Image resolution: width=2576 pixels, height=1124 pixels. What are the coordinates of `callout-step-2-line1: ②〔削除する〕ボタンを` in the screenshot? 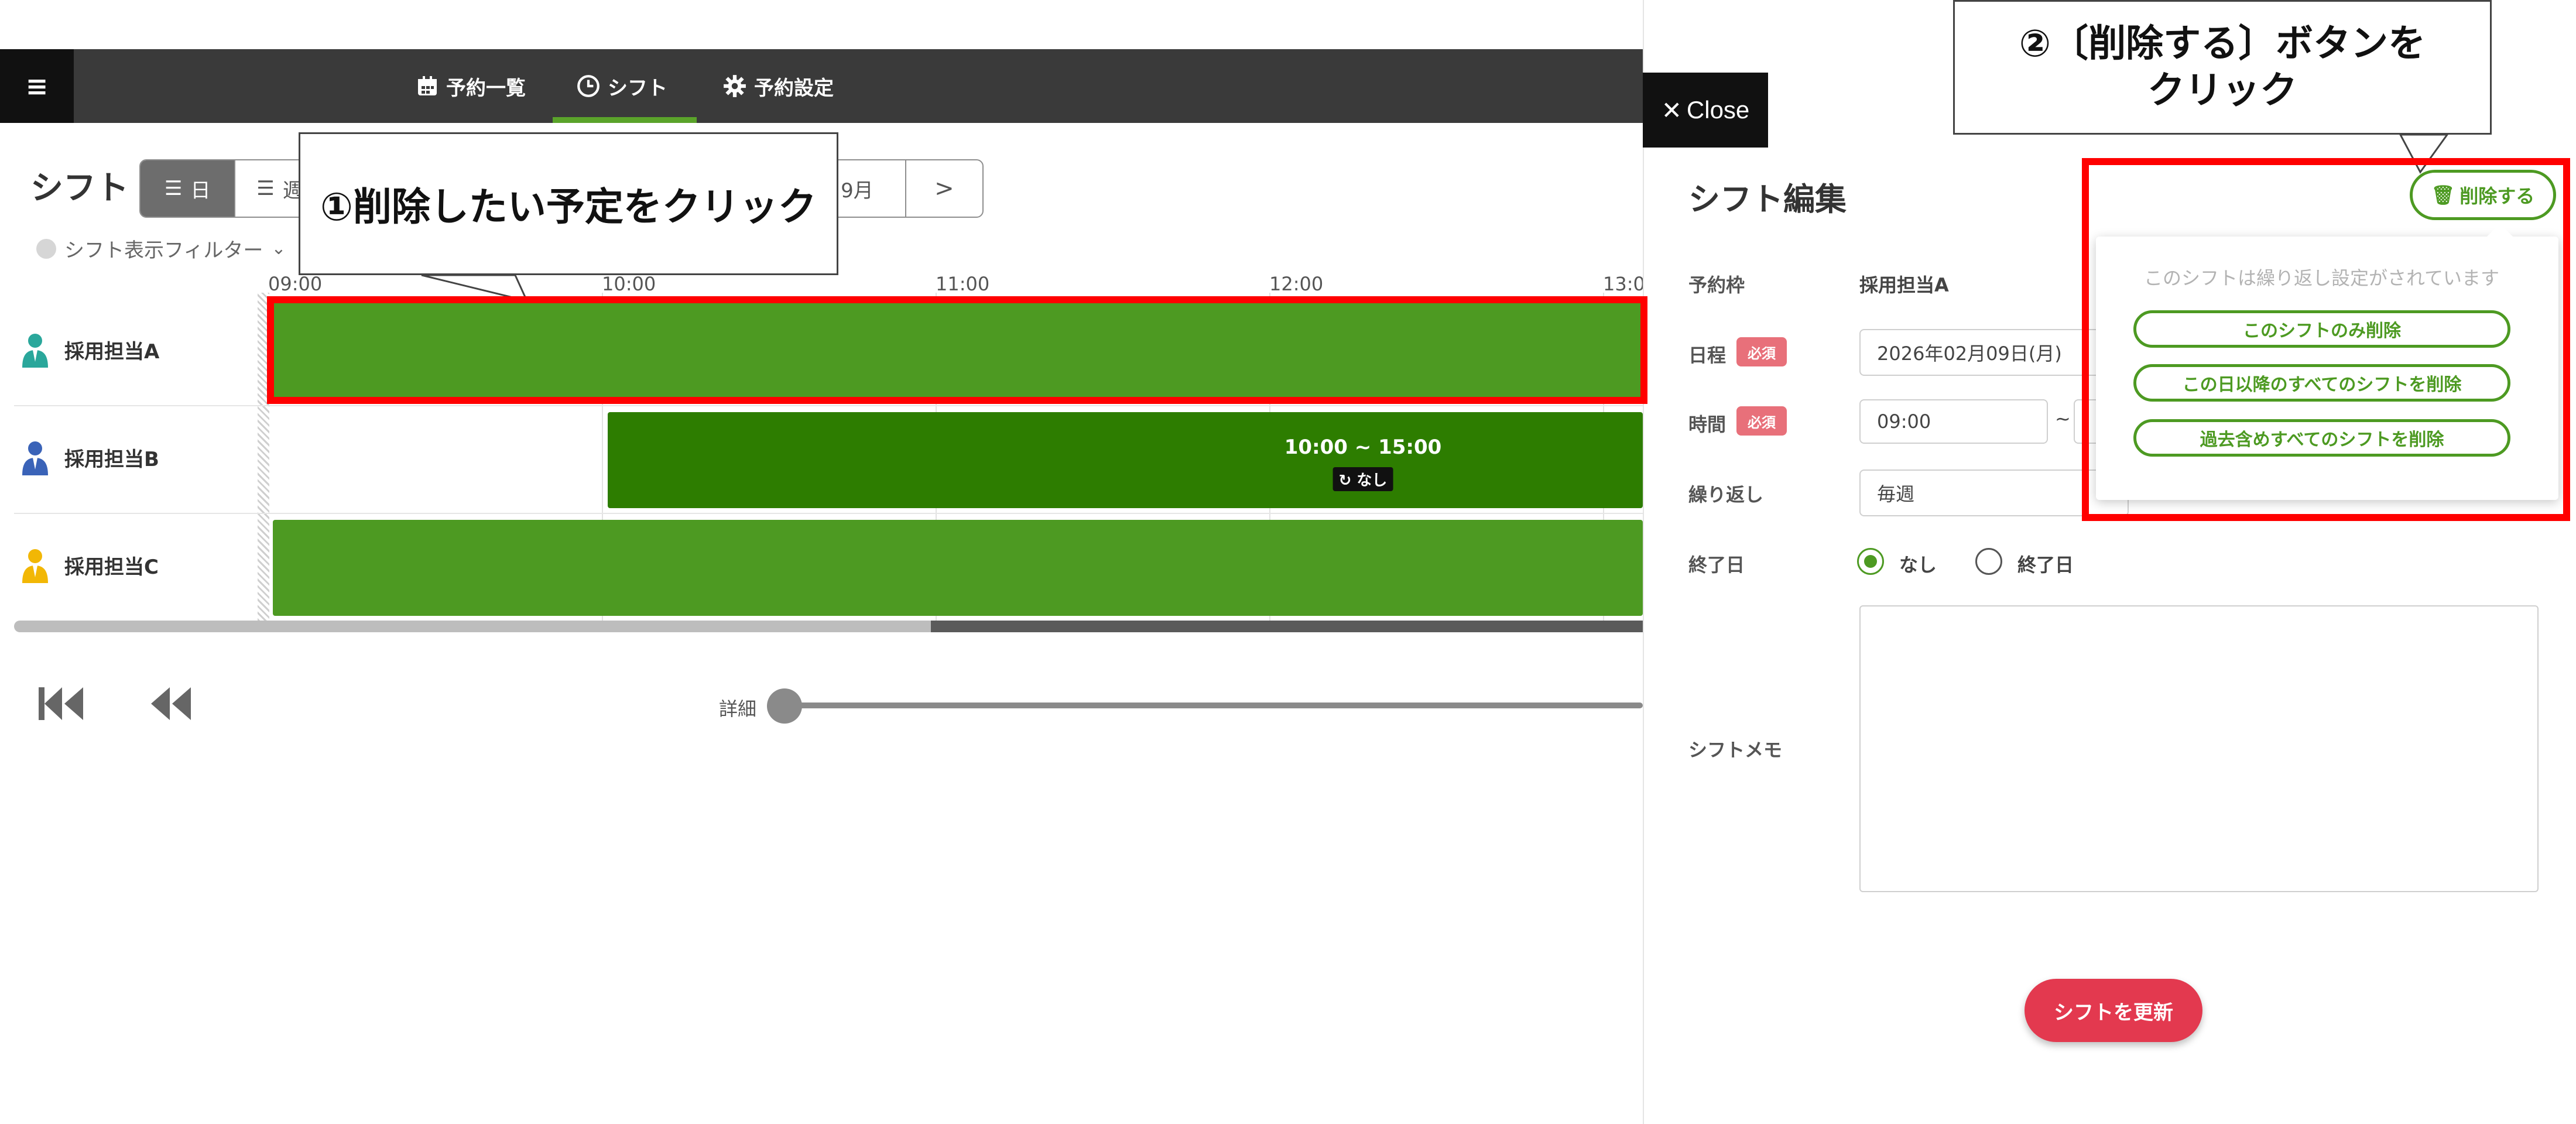 It's located at (2222, 44).